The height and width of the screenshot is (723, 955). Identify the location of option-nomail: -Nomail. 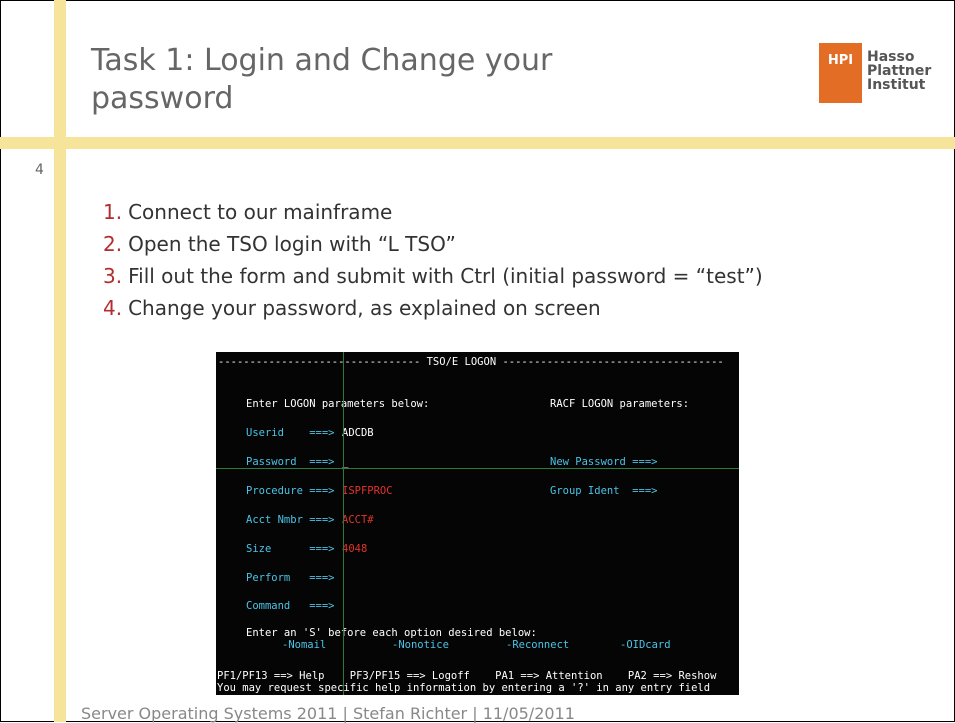
(304, 645).